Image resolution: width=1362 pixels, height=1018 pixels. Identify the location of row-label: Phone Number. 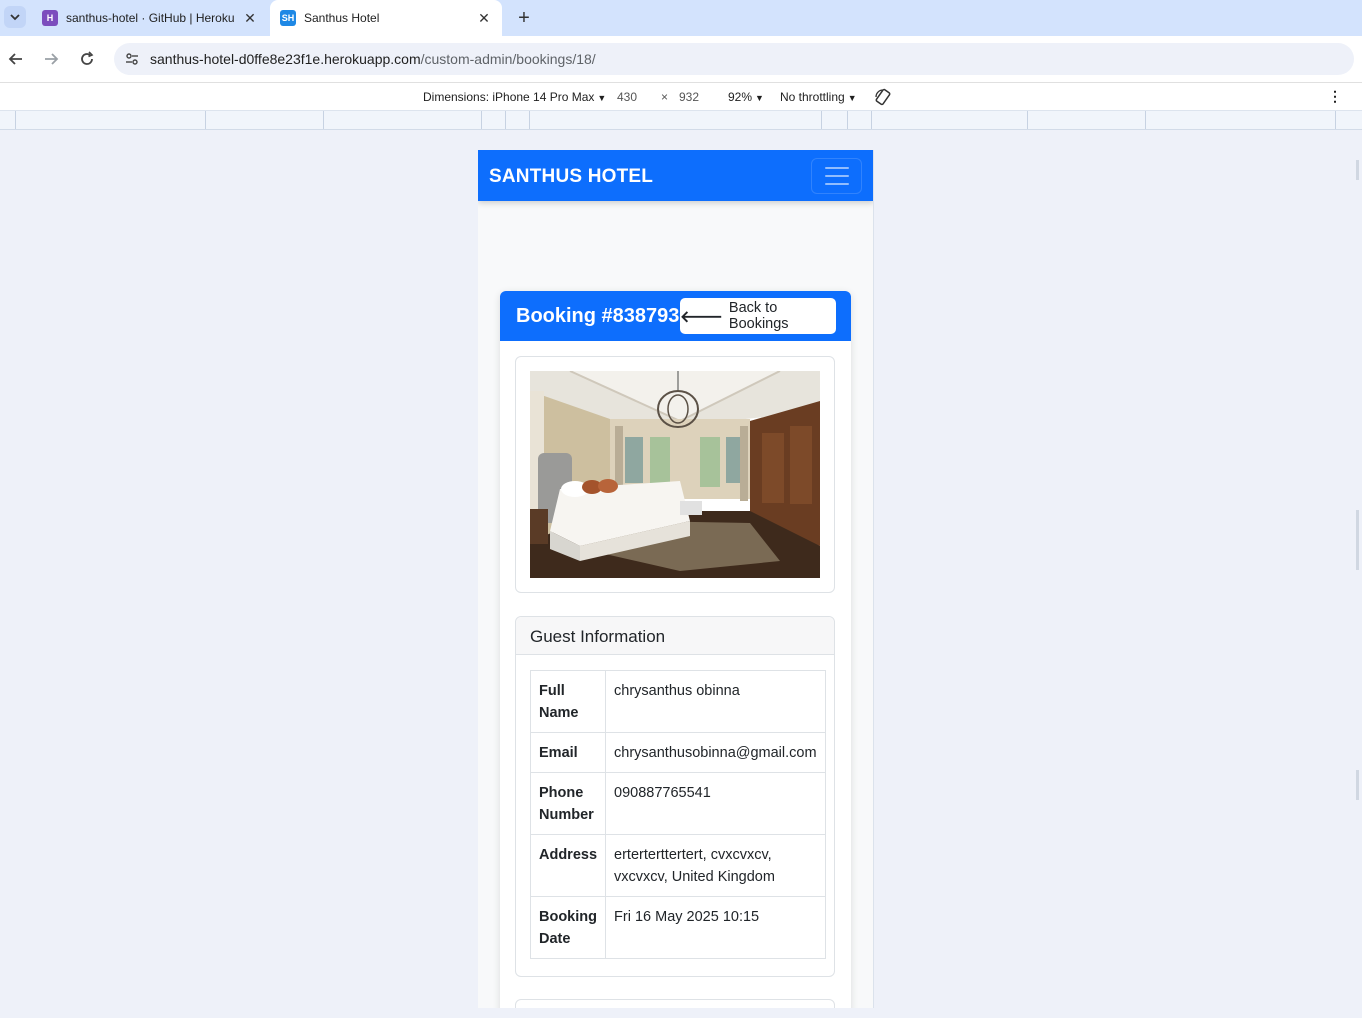
(568, 803).